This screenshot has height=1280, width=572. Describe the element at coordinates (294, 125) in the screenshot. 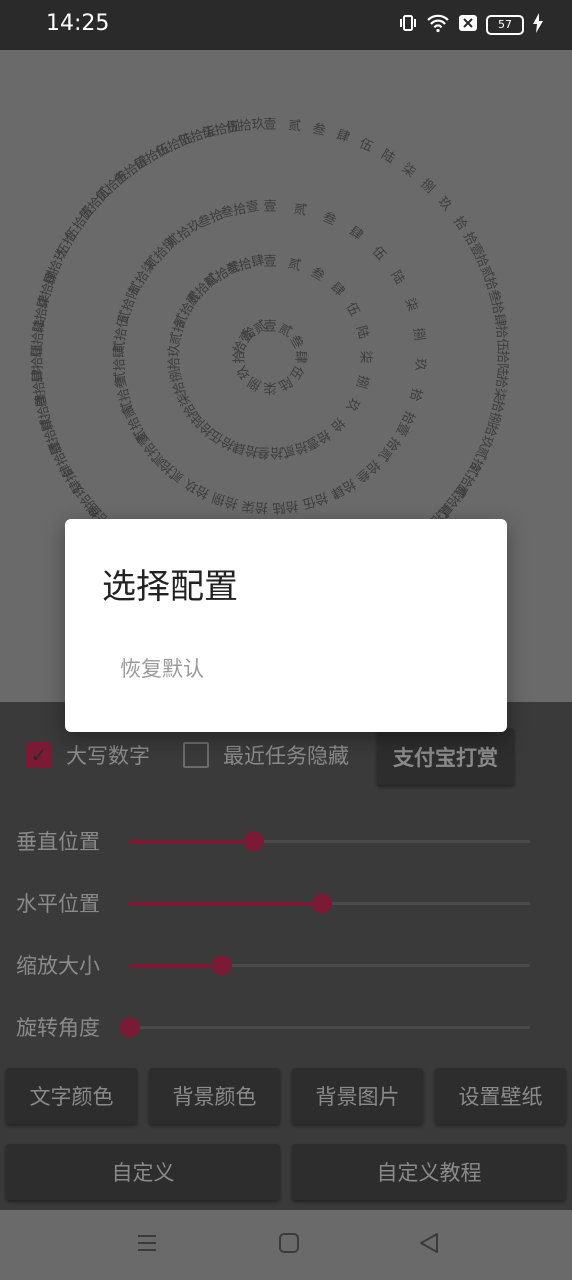

I see `minute-ring-label: 贰` at that location.